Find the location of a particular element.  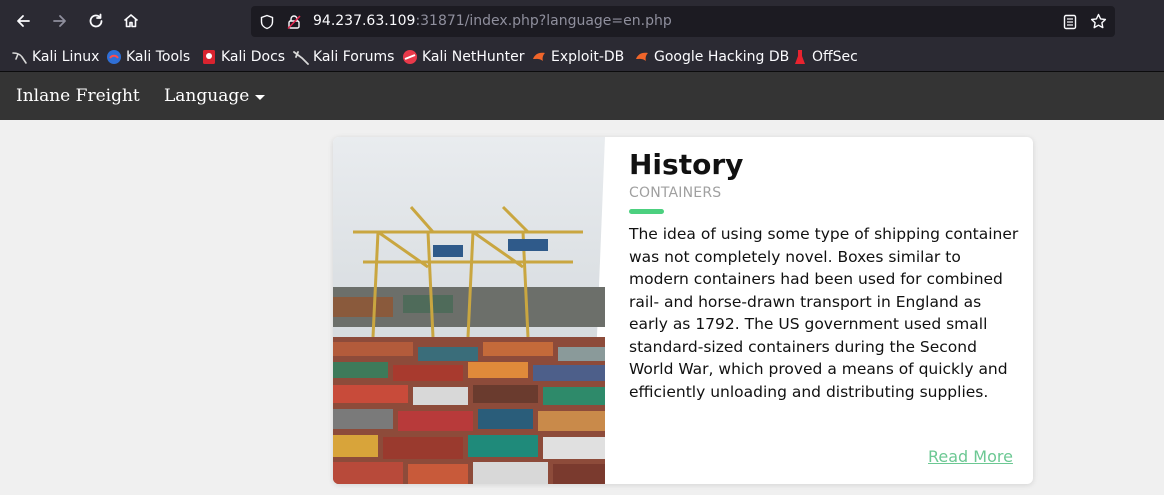

accent-divider is located at coordinates (646, 211).